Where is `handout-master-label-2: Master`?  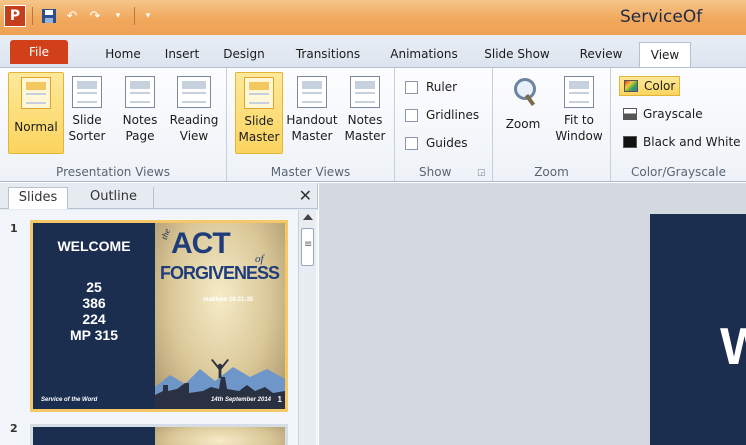 handout-master-label-2: Master is located at coordinates (312, 136).